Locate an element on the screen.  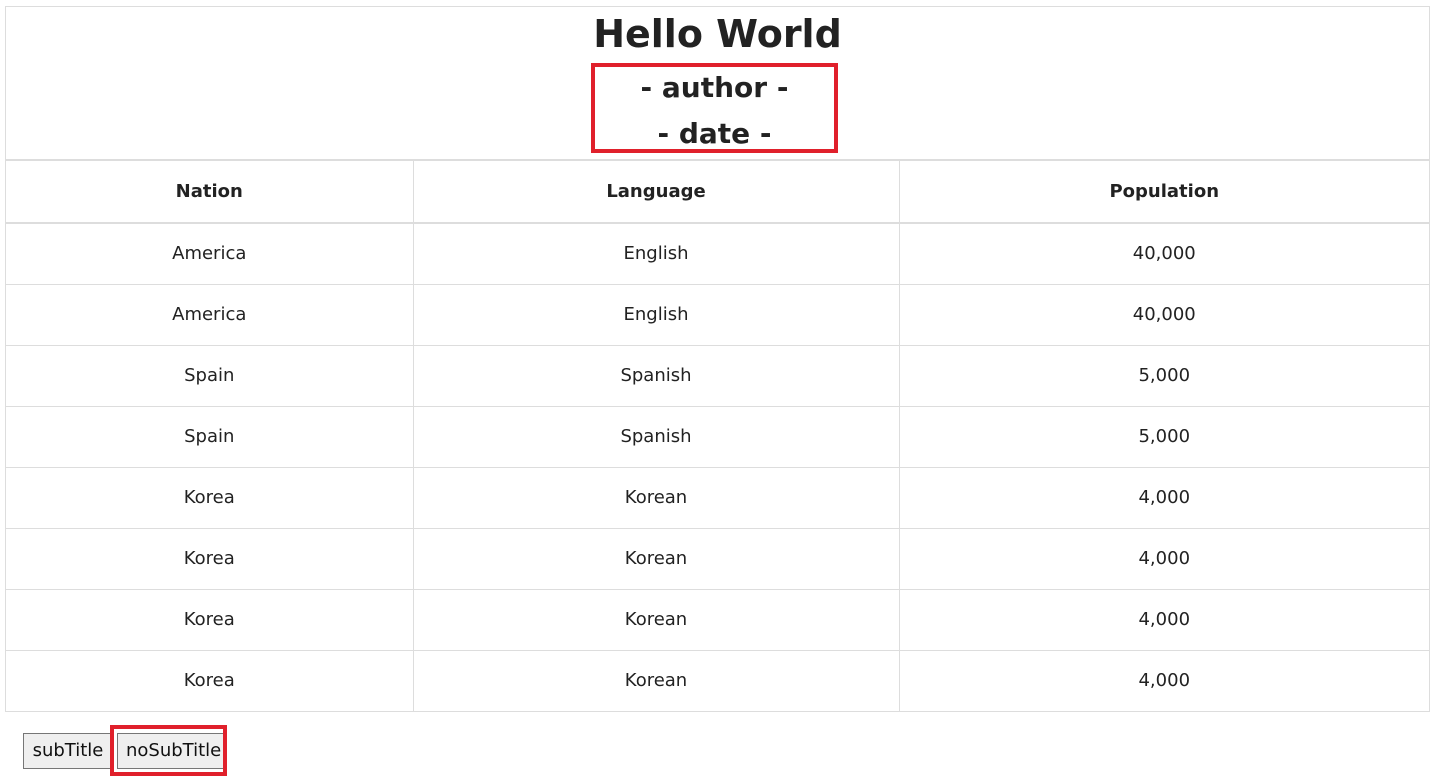
subtitle-author: - author - is located at coordinates (714, 87).